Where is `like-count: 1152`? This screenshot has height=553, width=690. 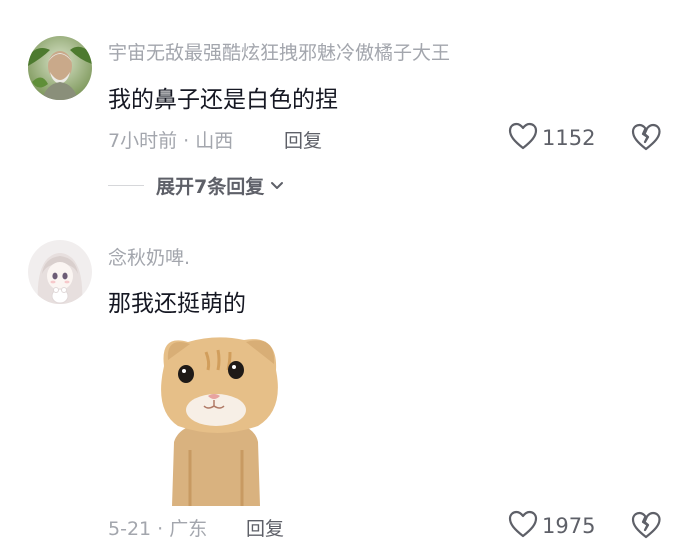 like-count: 1152 is located at coordinates (569, 138).